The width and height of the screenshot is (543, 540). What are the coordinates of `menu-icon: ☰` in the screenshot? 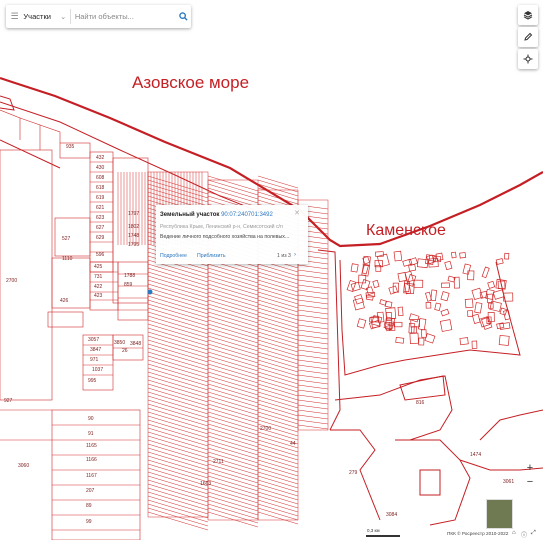 It's located at (14, 16).